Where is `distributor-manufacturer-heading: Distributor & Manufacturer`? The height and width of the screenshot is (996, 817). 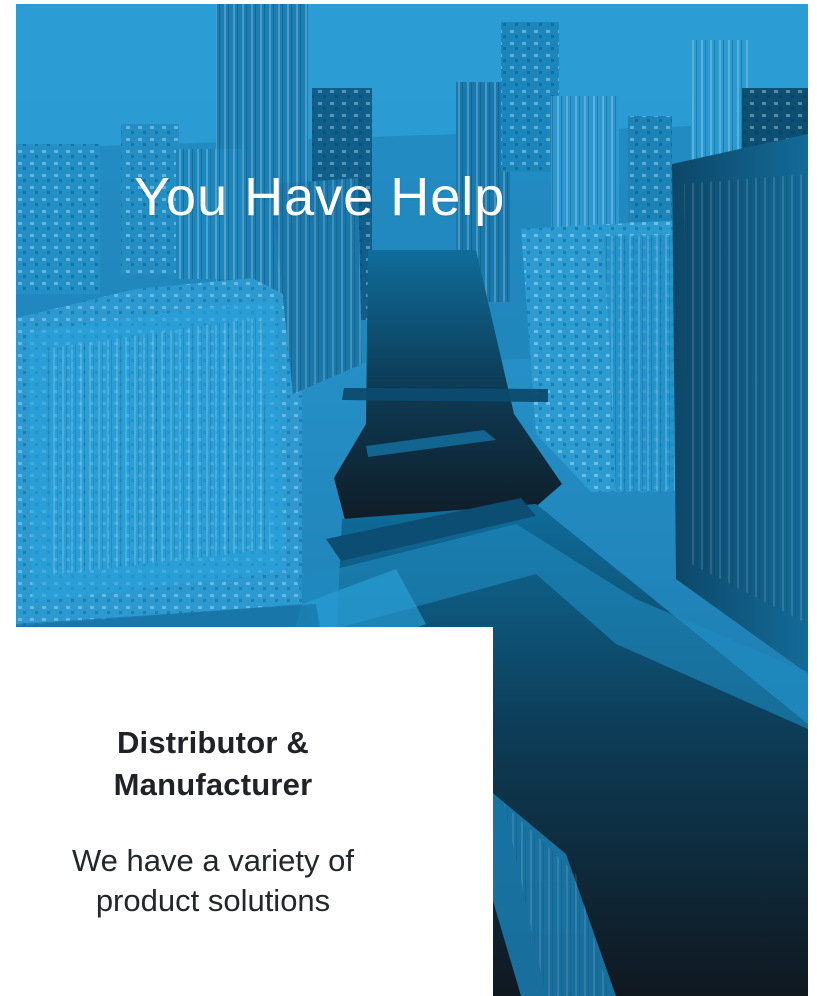
distributor-manufacturer-heading: Distributor & Manufacturer is located at coordinates (213, 763).